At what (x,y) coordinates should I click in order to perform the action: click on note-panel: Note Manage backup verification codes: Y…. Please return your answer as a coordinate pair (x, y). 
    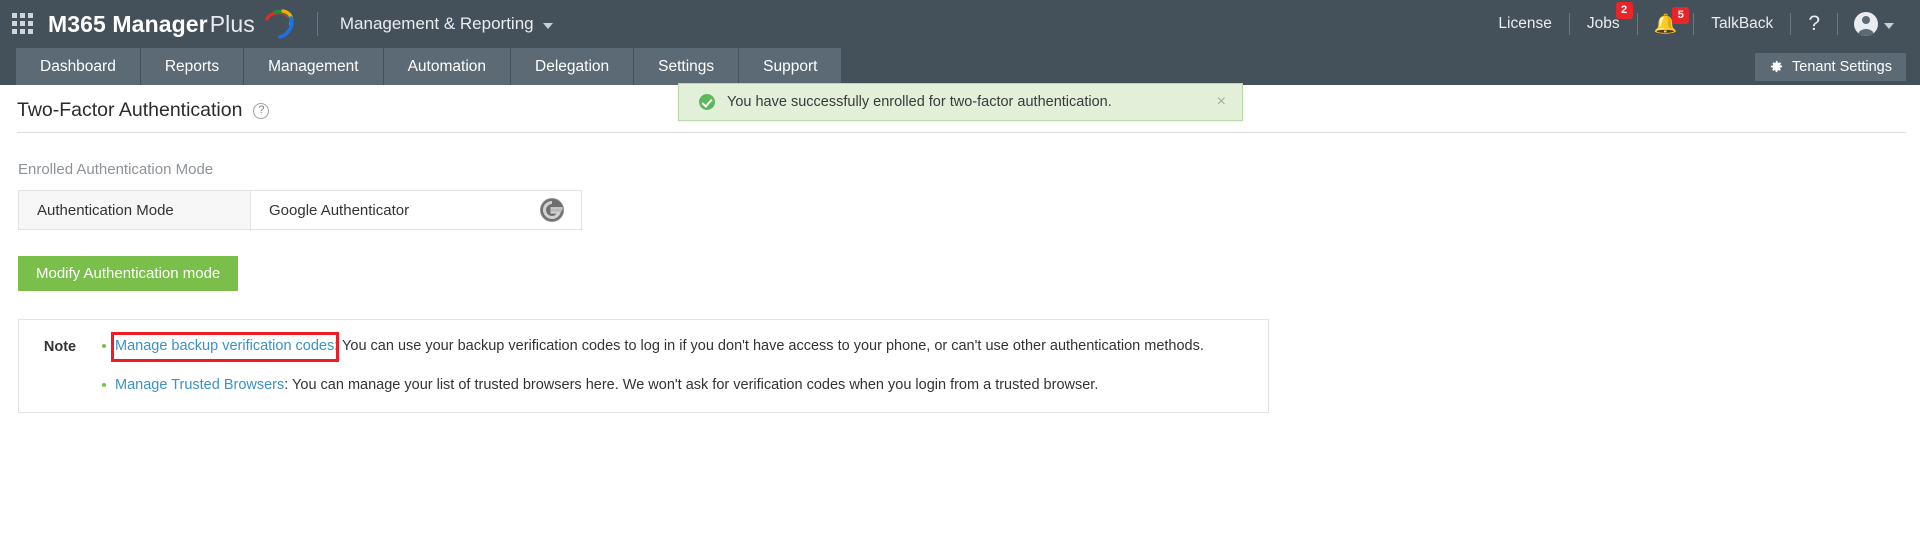
    Looking at the image, I should click on (643, 366).